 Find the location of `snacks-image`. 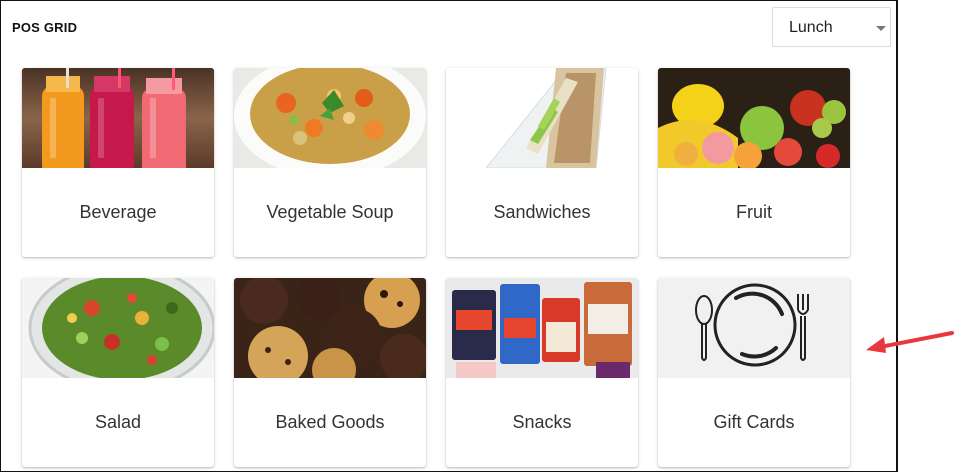

snacks-image is located at coordinates (542, 328).